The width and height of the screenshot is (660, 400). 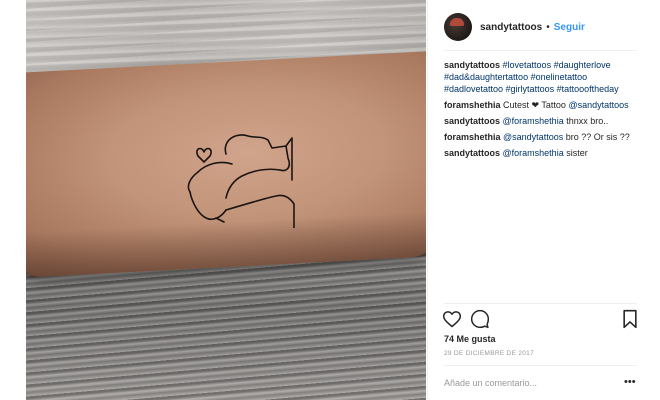 What do you see at coordinates (458, 27) in the screenshot?
I see `avatar` at bounding box center [458, 27].